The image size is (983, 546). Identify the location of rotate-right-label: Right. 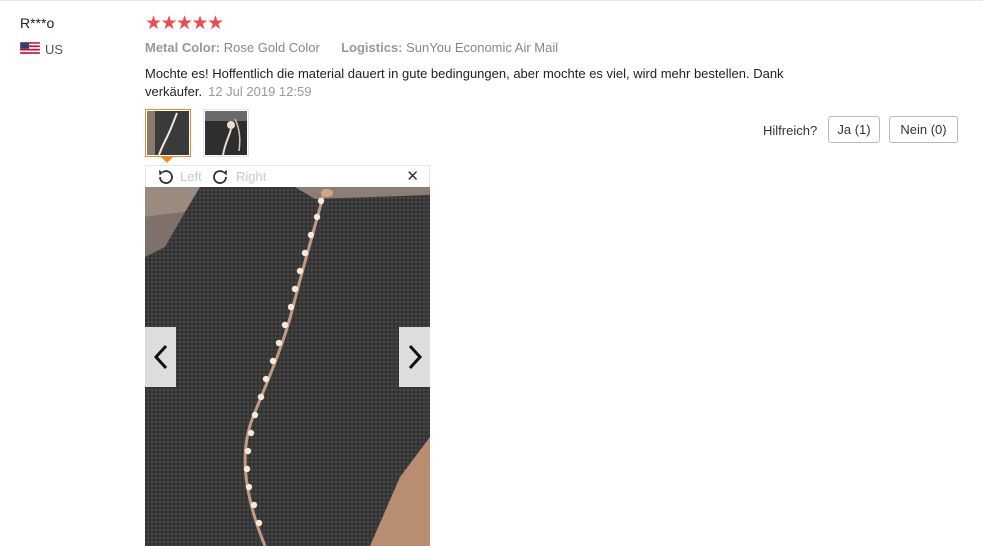
(251, 176).